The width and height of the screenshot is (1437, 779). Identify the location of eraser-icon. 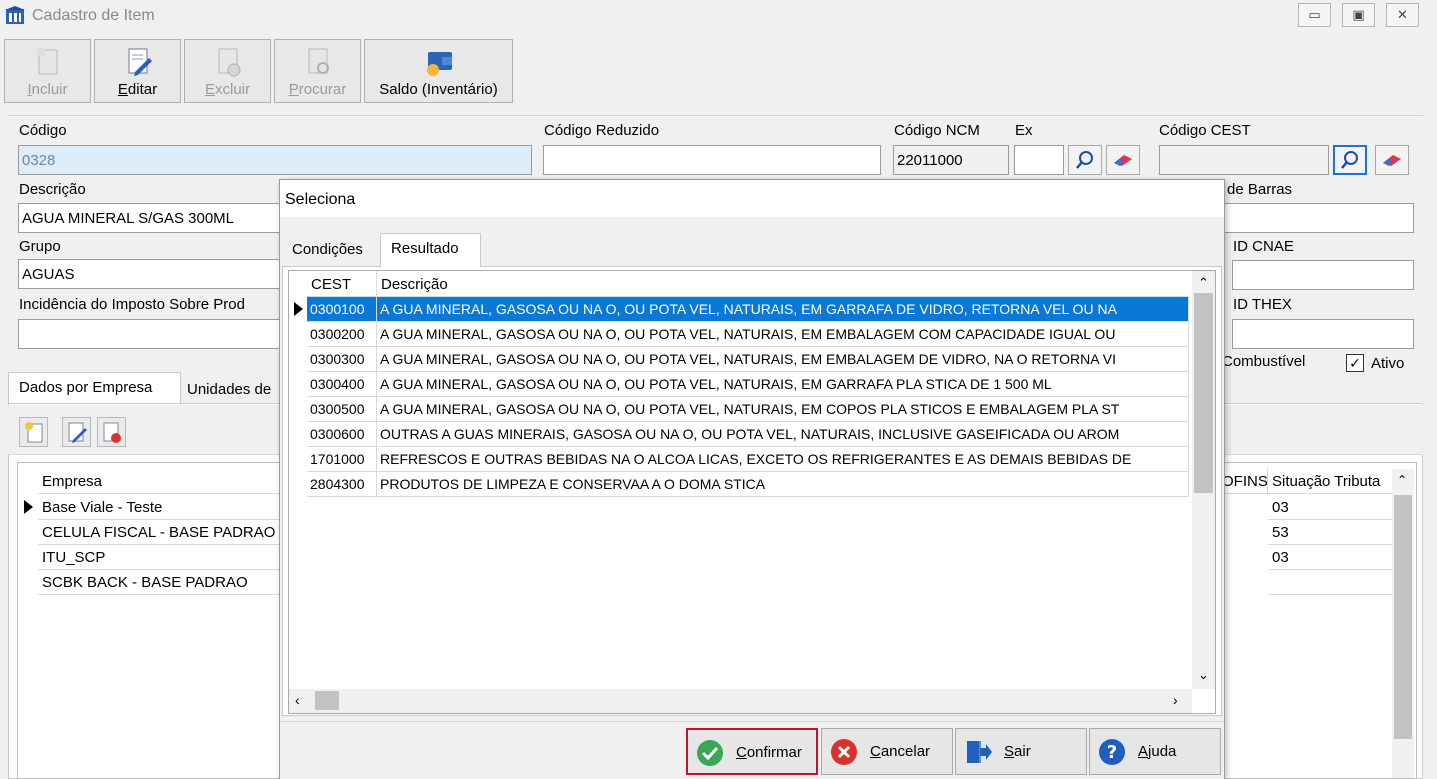
(1392, 160).